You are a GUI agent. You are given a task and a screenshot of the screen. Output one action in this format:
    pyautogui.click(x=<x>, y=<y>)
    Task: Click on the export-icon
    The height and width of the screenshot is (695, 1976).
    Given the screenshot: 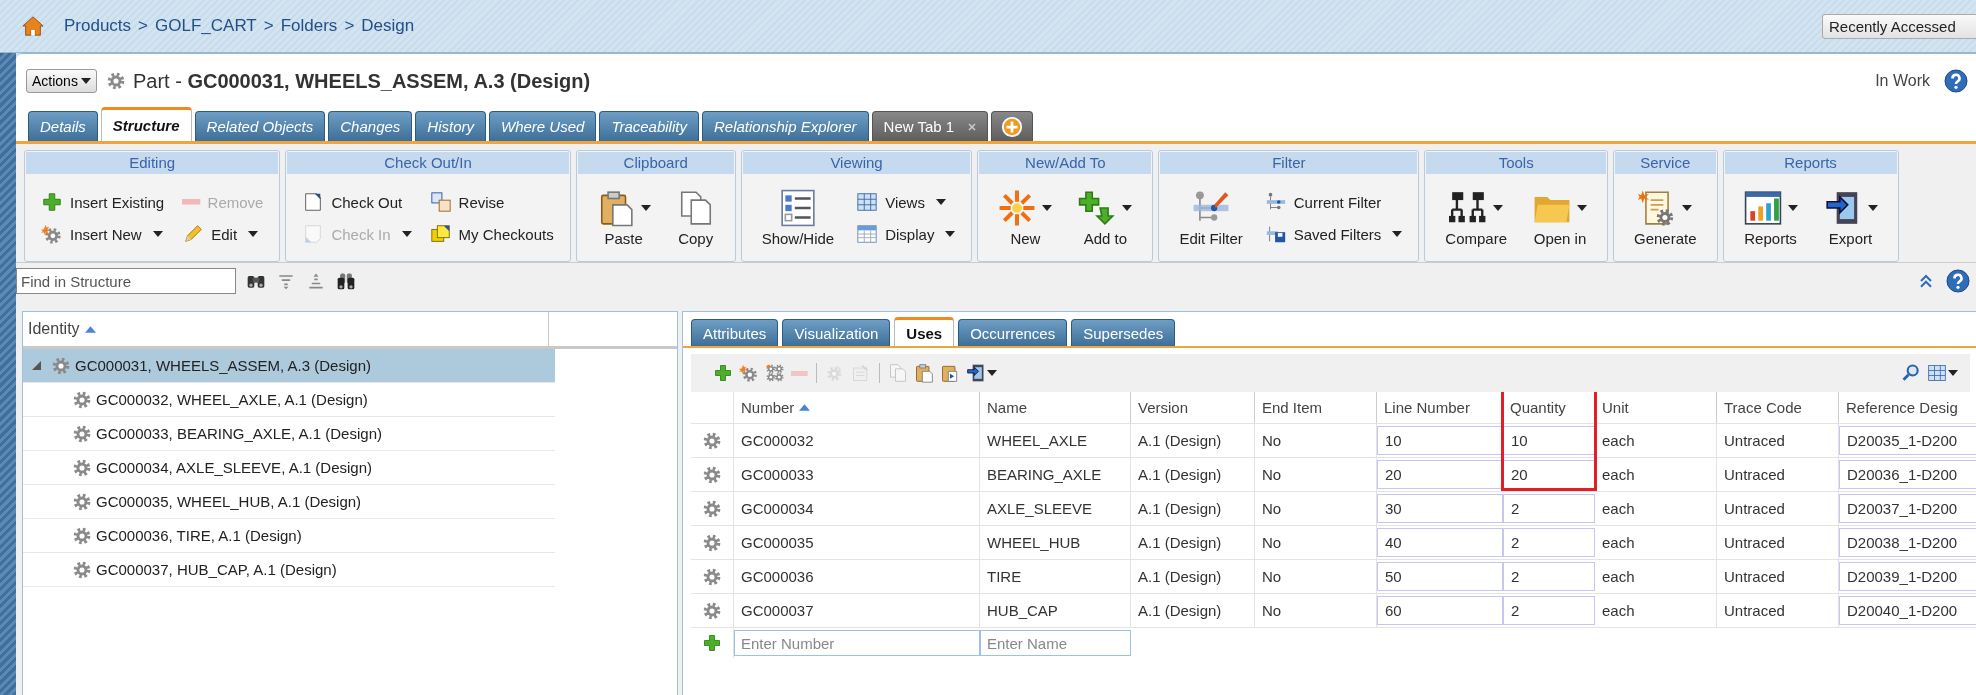 What is the action you would take?
    pyautogui.click(x=975, y=373)
    